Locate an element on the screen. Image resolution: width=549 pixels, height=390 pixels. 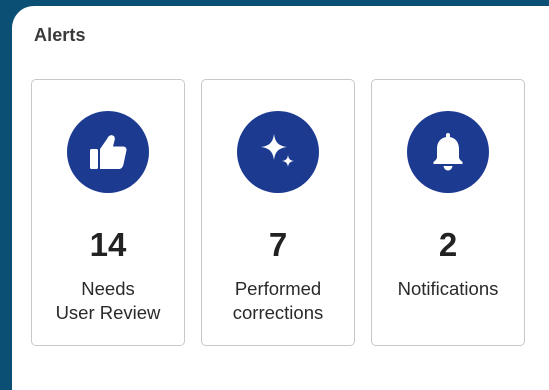
notifications-label: Notifications is located at coordinates (448, 289).